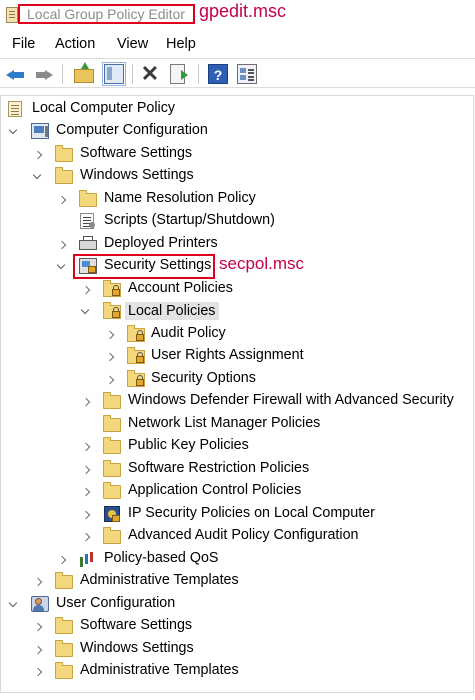 This screenshot has width=475, height=700. I want to click on tree-node-software-restriction-policies: Software Restriction Policies, so click(237, 470).